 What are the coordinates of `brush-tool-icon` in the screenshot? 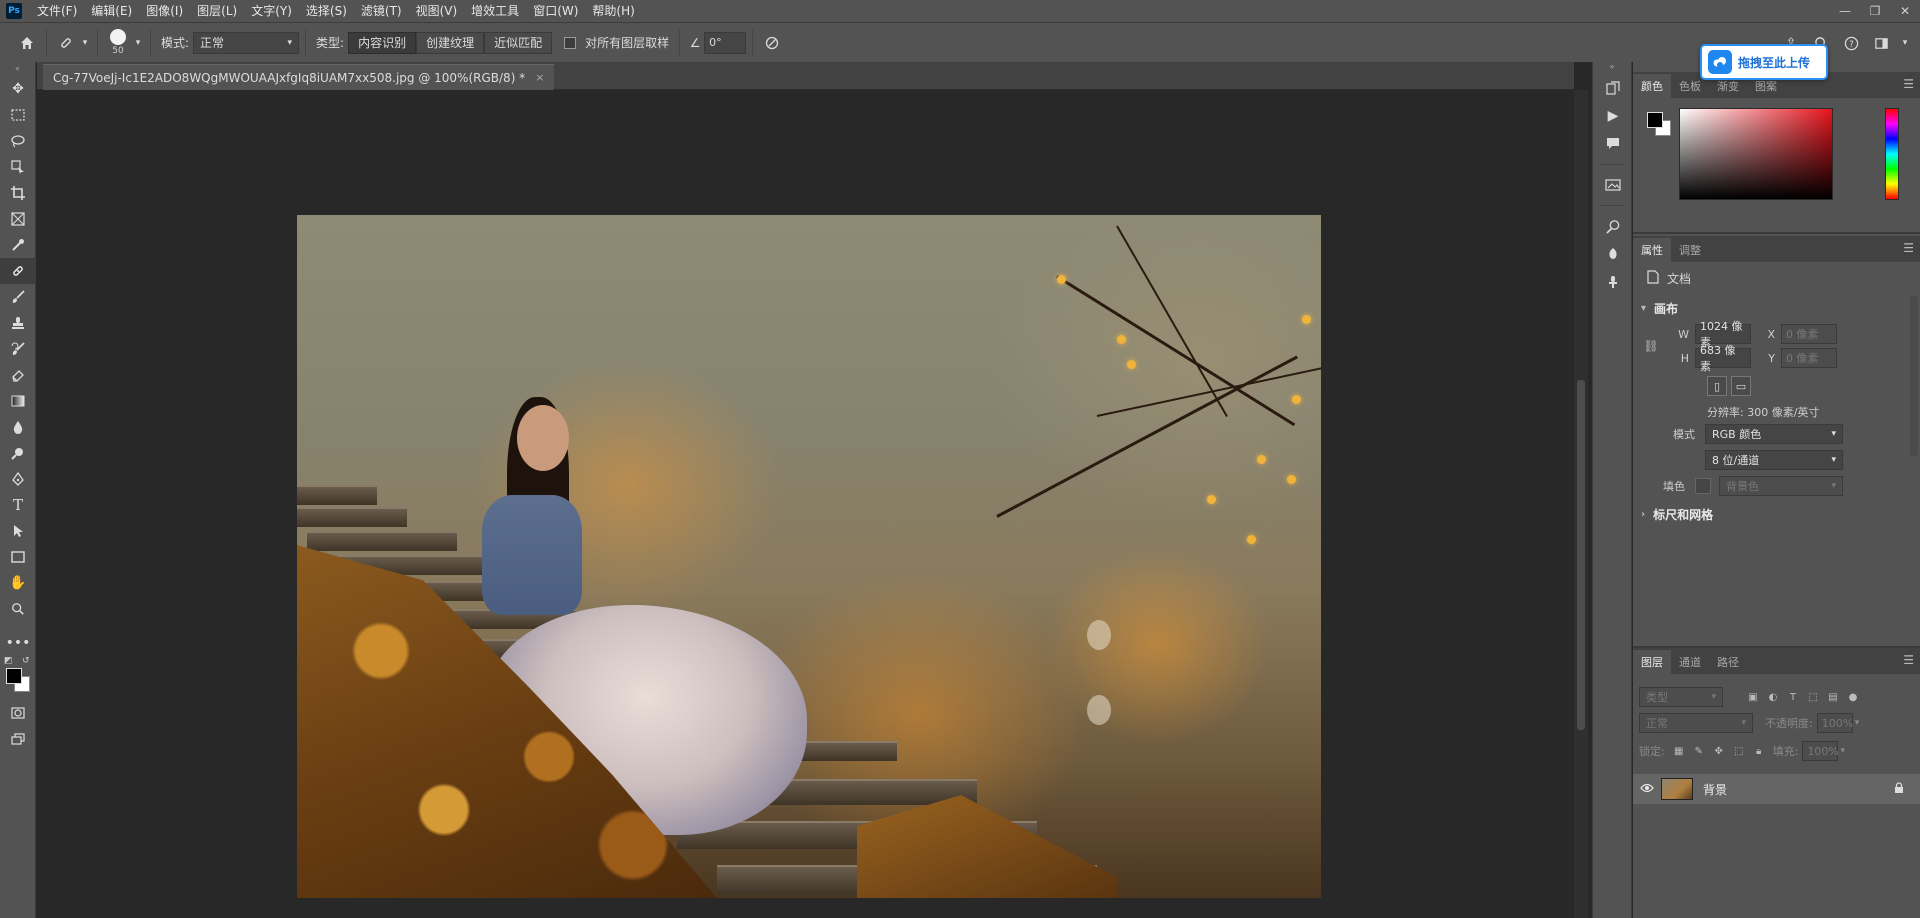 It's located at (18, 297).